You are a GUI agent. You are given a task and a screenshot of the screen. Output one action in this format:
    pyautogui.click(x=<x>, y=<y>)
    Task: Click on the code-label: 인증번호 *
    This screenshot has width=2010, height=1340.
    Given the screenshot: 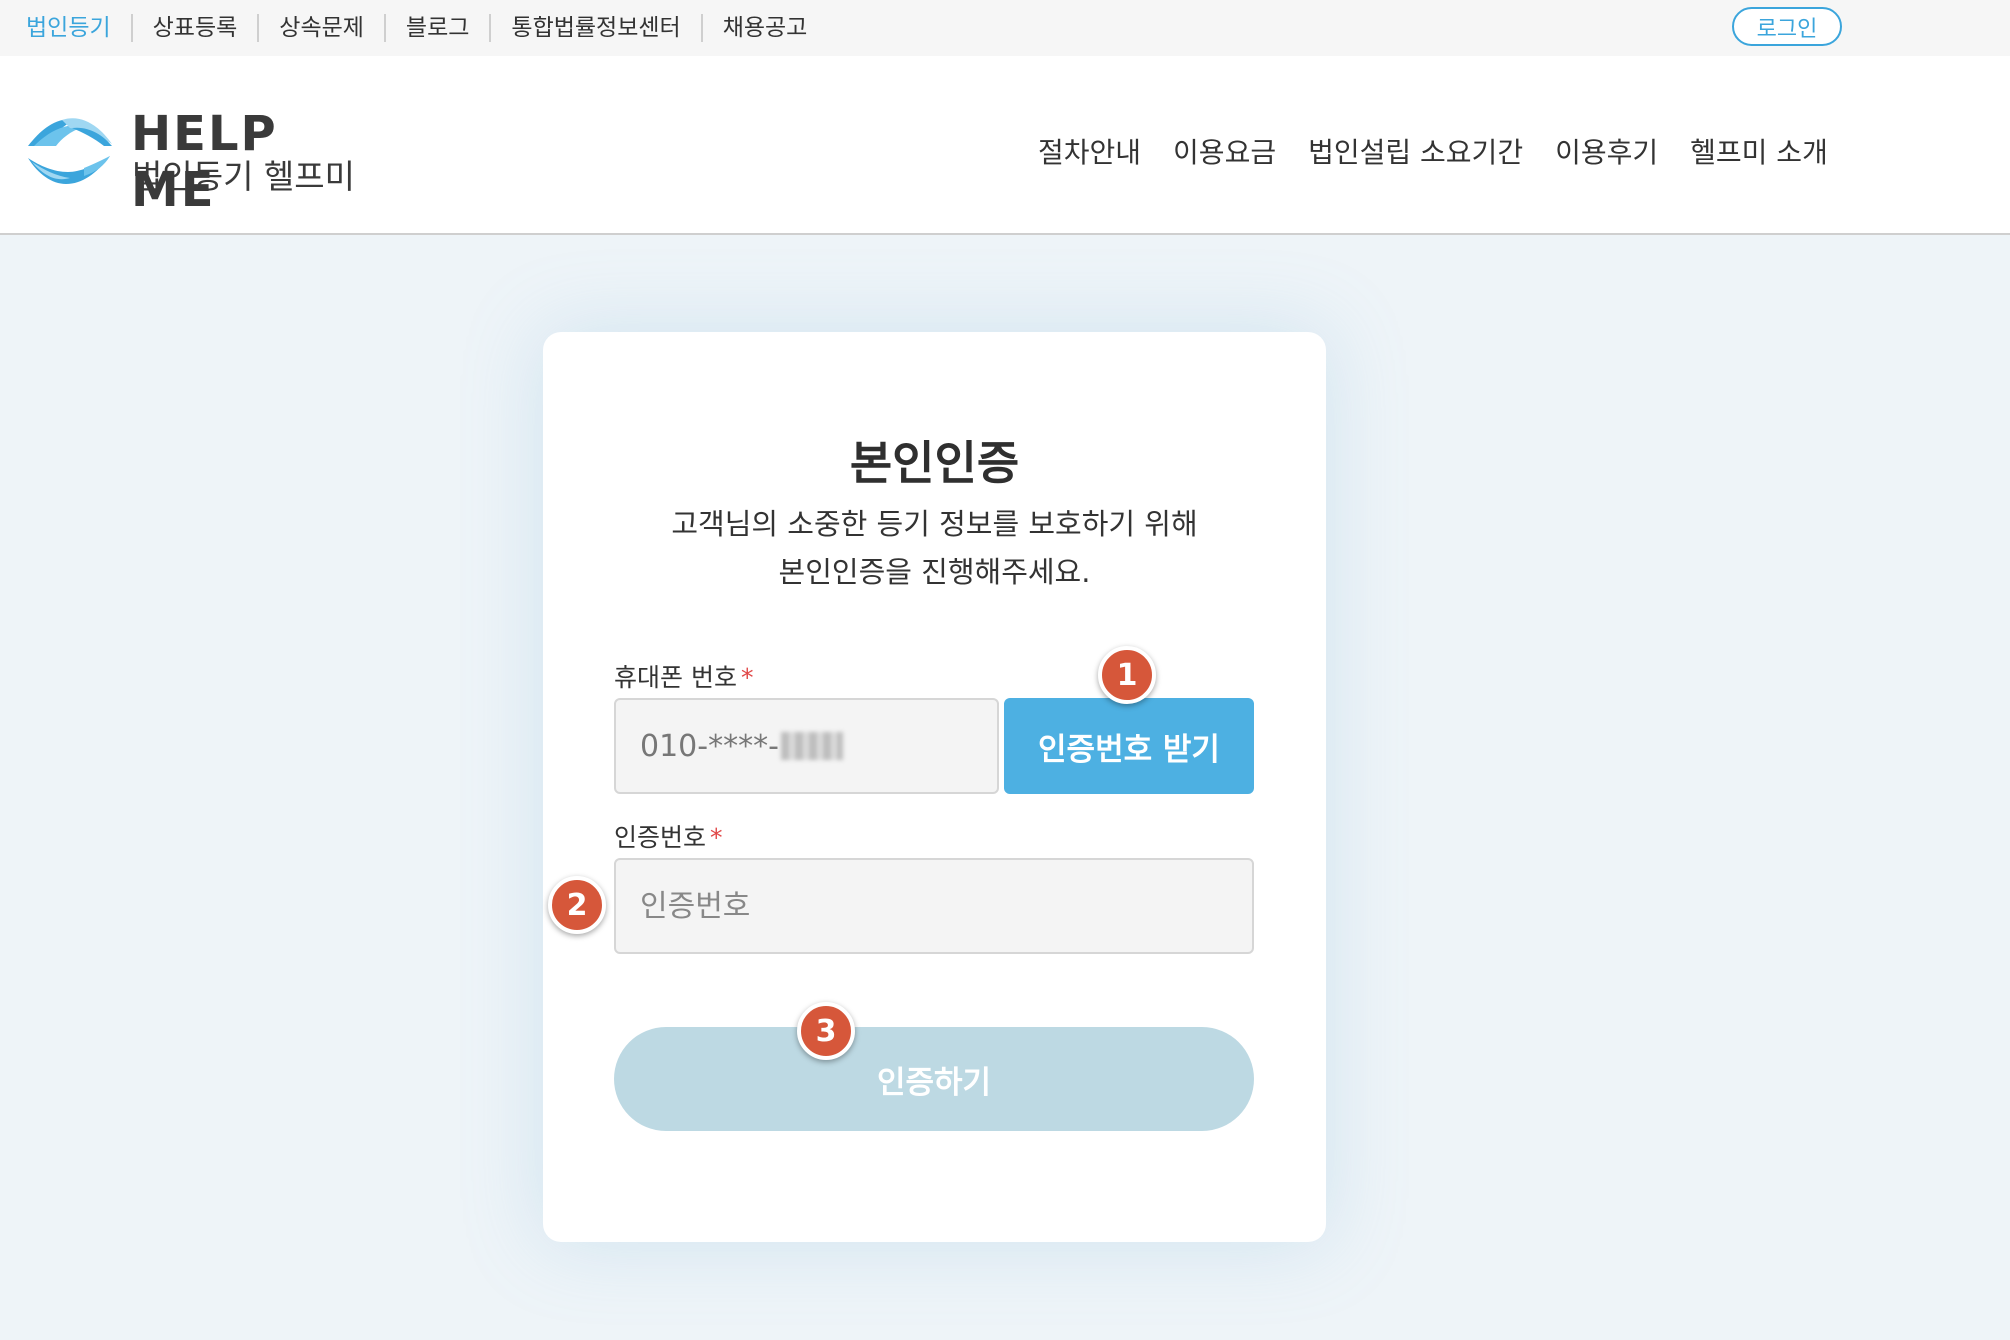 What is the action you would take?
    pyautogui.click(x=668, y=836)
    